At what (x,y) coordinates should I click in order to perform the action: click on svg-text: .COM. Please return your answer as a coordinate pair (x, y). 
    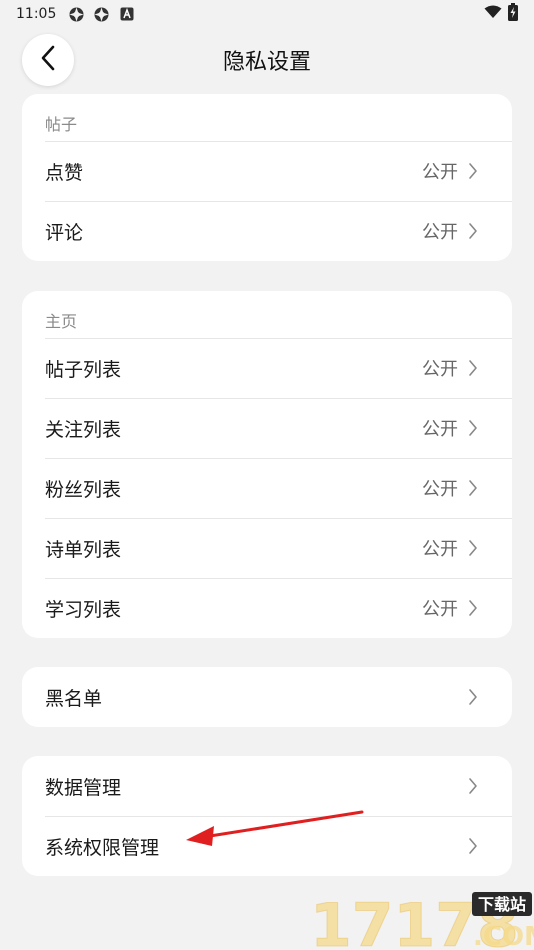
    Looking at the image, I should click on (503, 936).